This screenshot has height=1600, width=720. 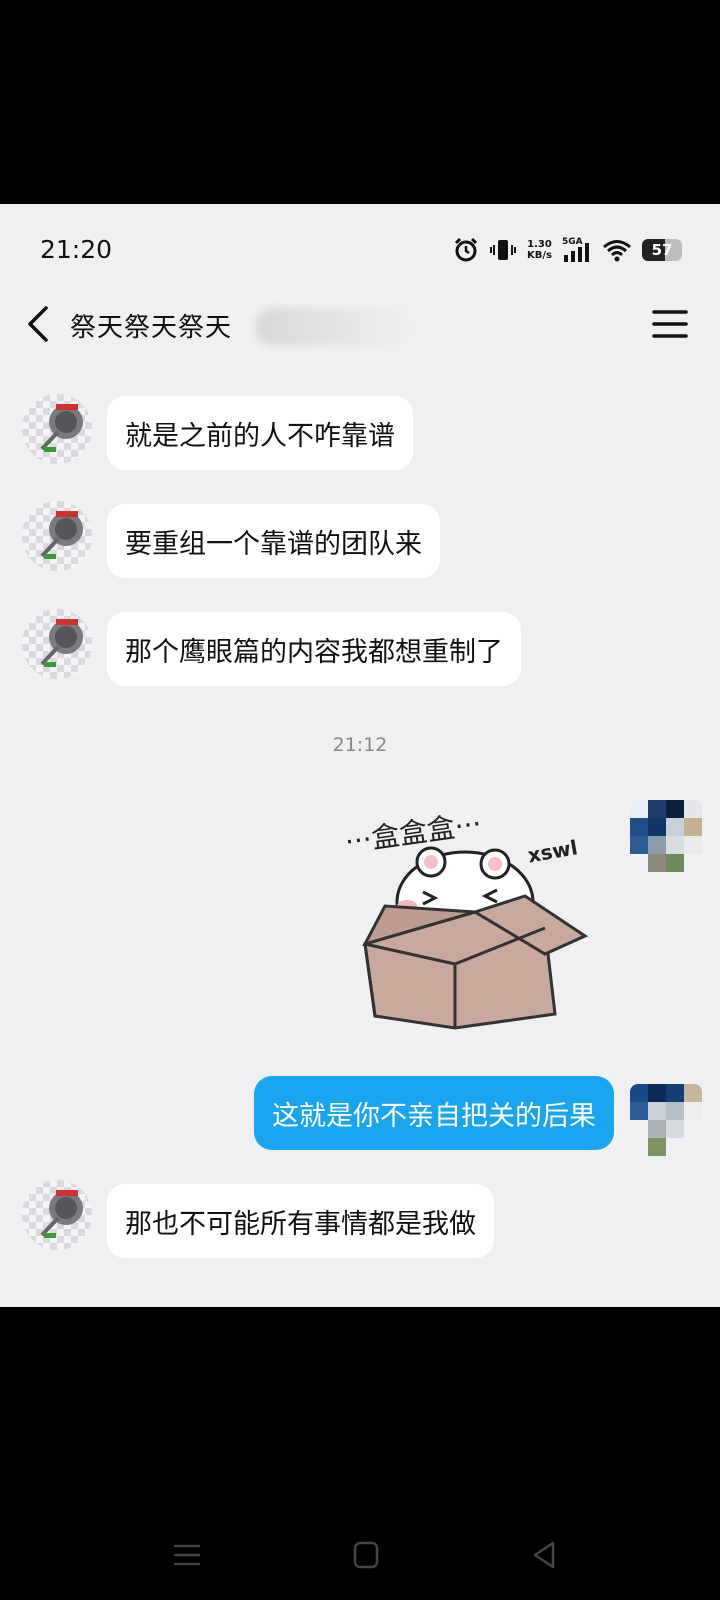 I want to click on message-bubble-left: 那也不可能所有事情都是我做, so click(x=300, y=1221).